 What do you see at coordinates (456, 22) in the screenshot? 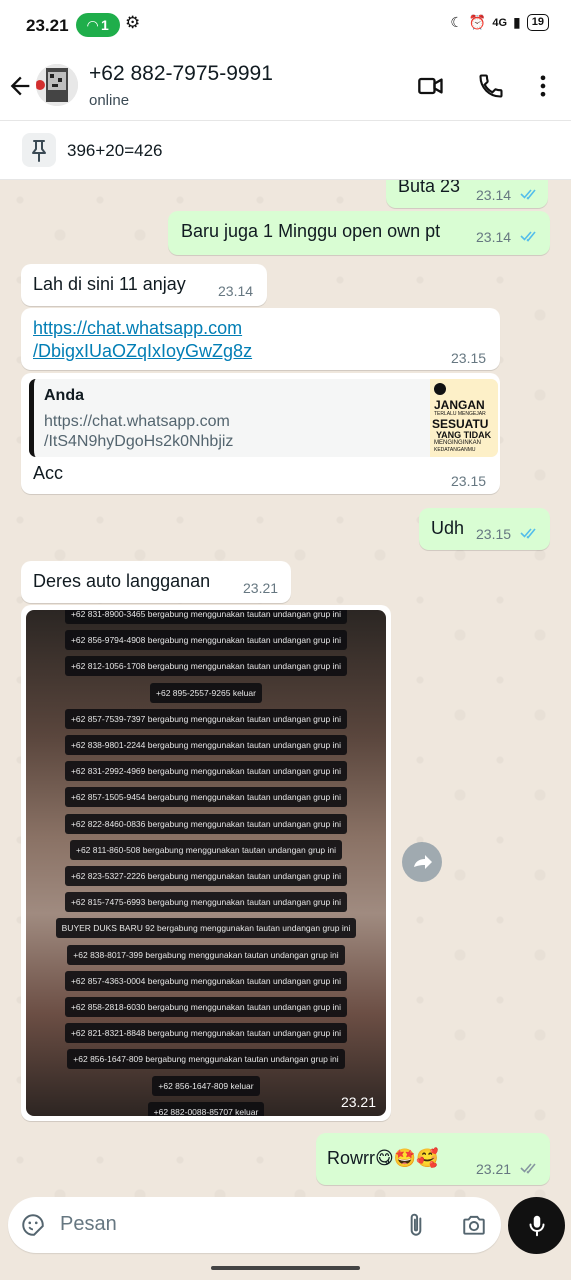
I see `moon-icon: ☾` at bounding box center [456, 22].